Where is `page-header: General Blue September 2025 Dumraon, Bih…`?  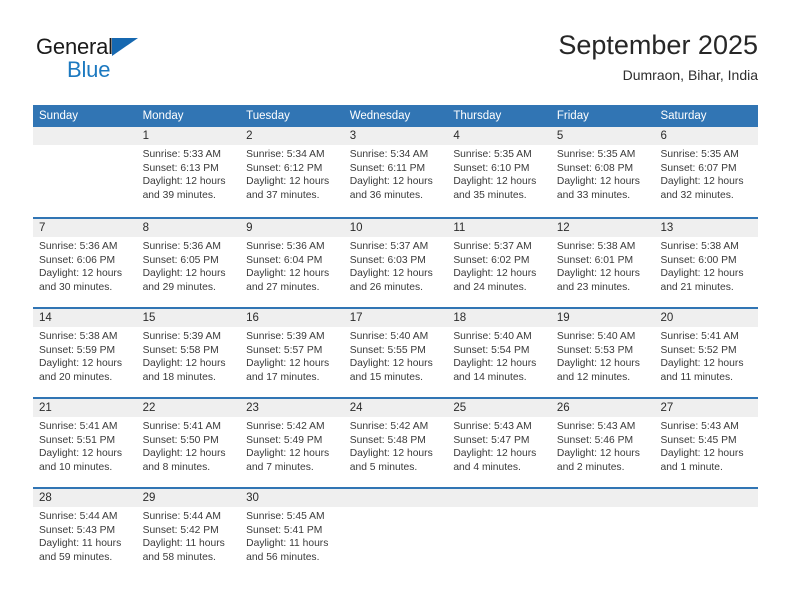 page-header: General Blue September 2025 Dumraon, Bih… is located at coordinates (395, 63).